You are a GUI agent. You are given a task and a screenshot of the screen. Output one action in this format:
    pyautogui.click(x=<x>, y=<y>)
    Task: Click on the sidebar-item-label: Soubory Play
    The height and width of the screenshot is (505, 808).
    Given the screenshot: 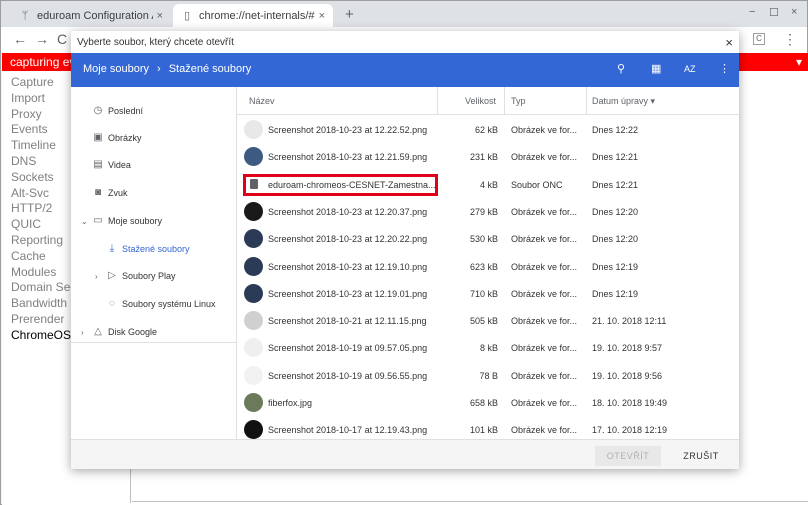 What is the action you would take?
    pyautogui.click(x=149, y=276)
    